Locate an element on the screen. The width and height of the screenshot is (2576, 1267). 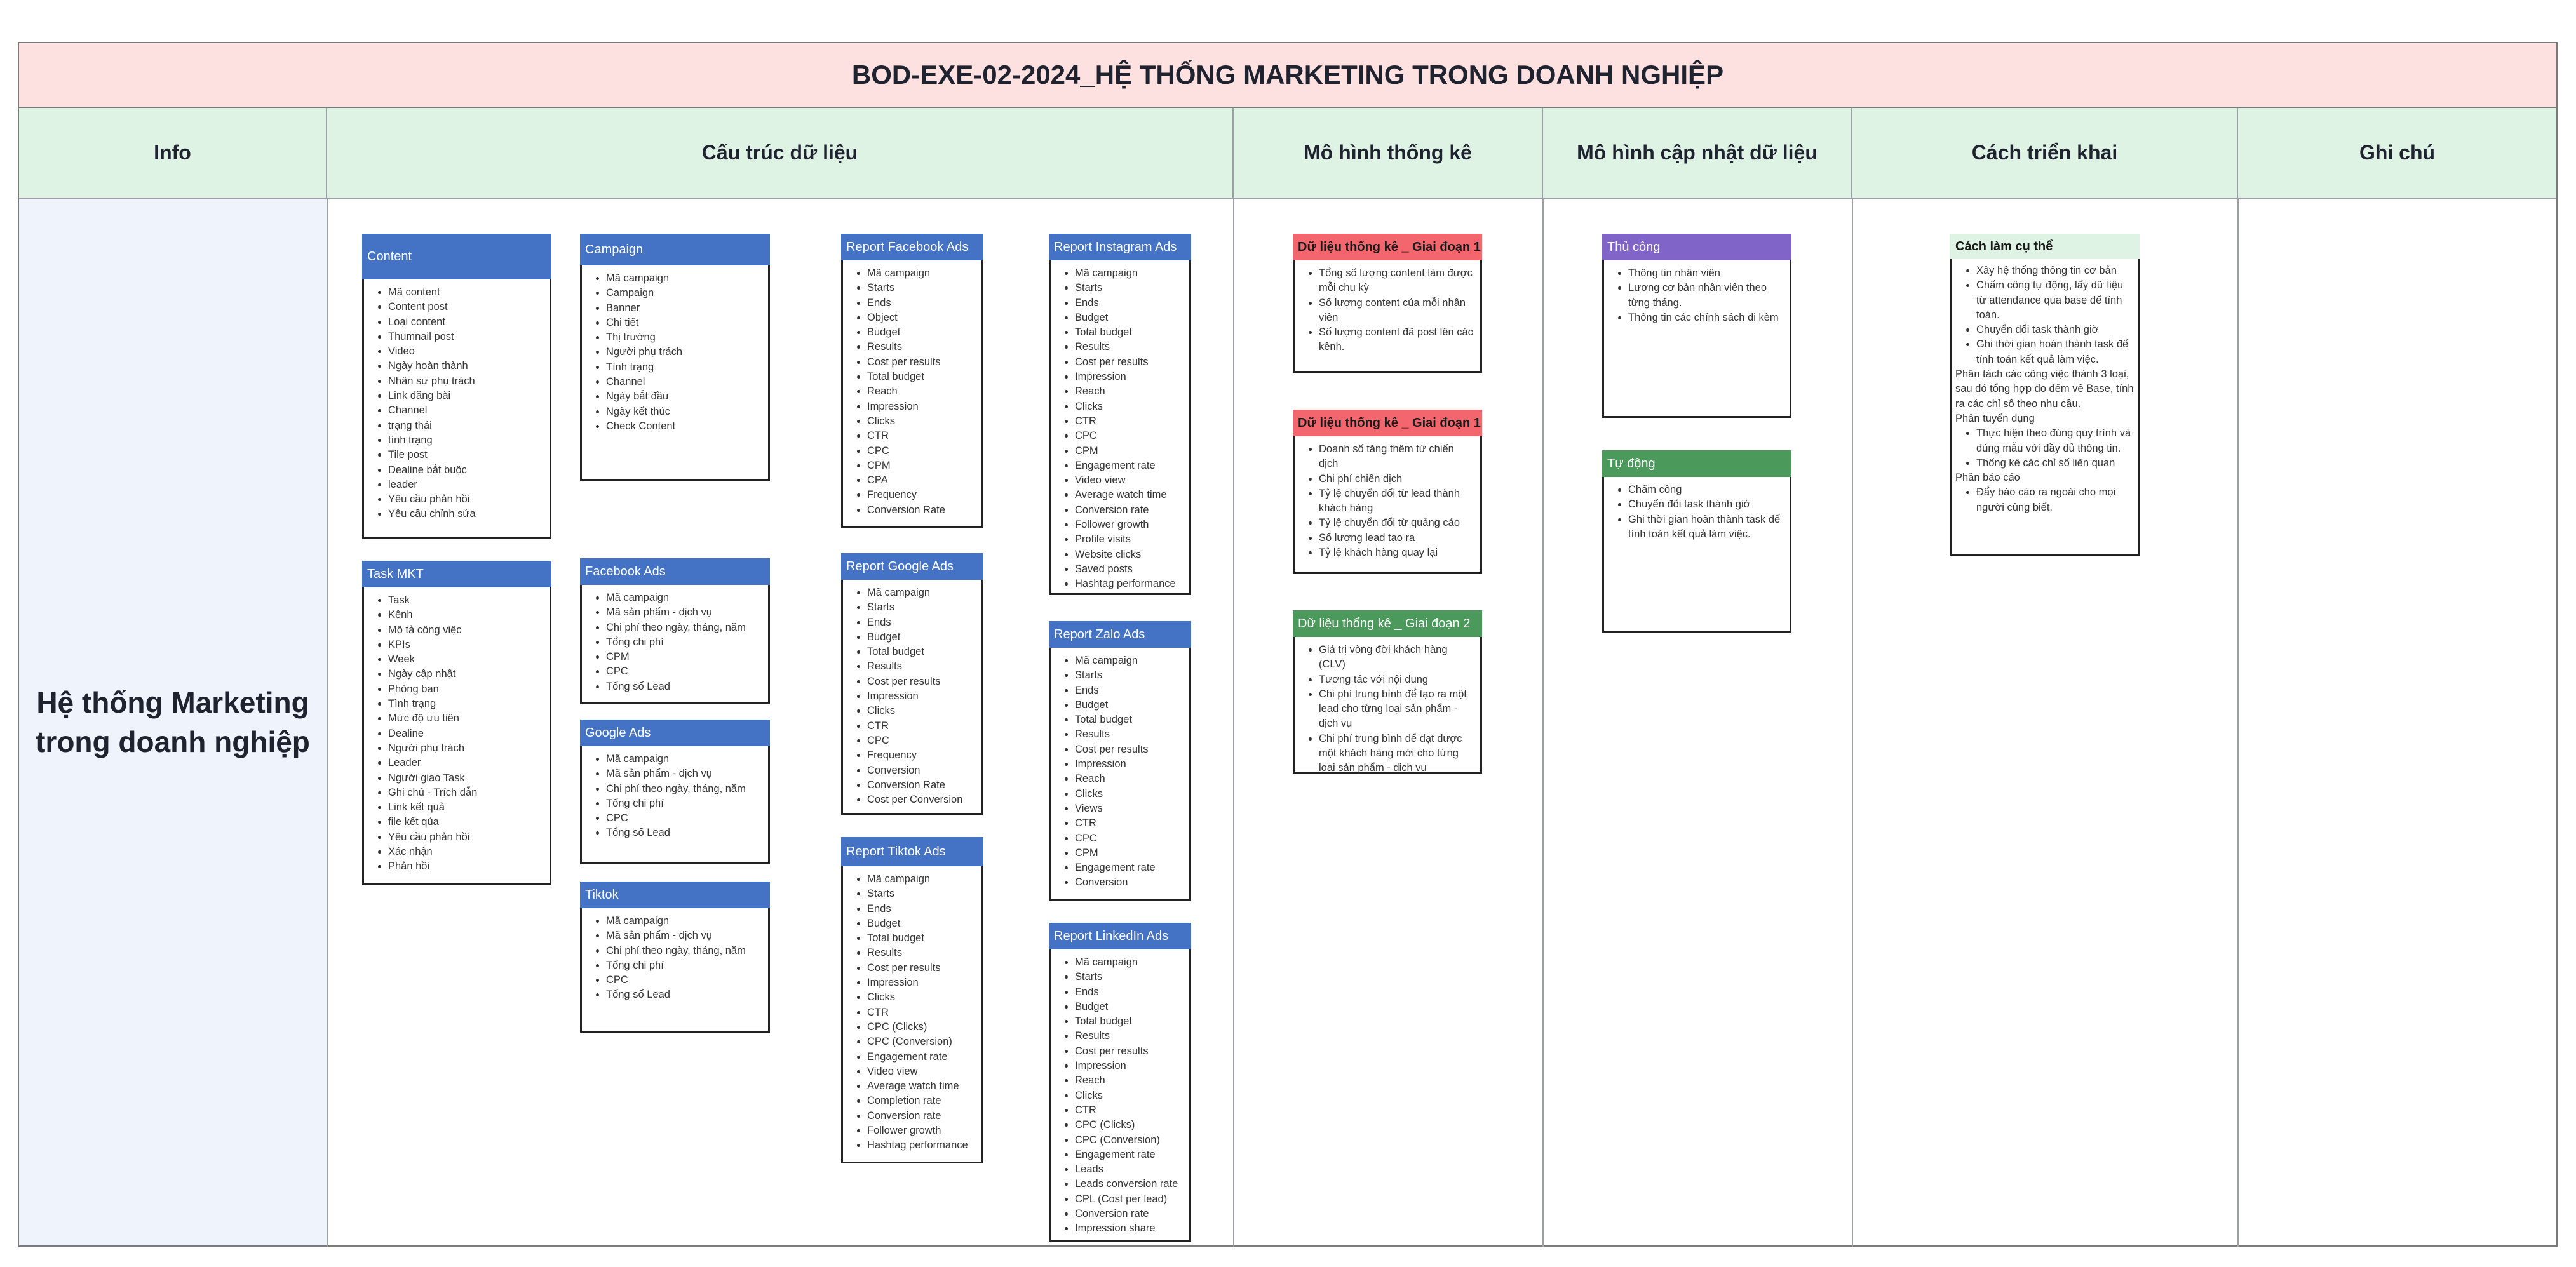
card-title: Report LinkedIn Ads is located at coordinates (1111, 935).